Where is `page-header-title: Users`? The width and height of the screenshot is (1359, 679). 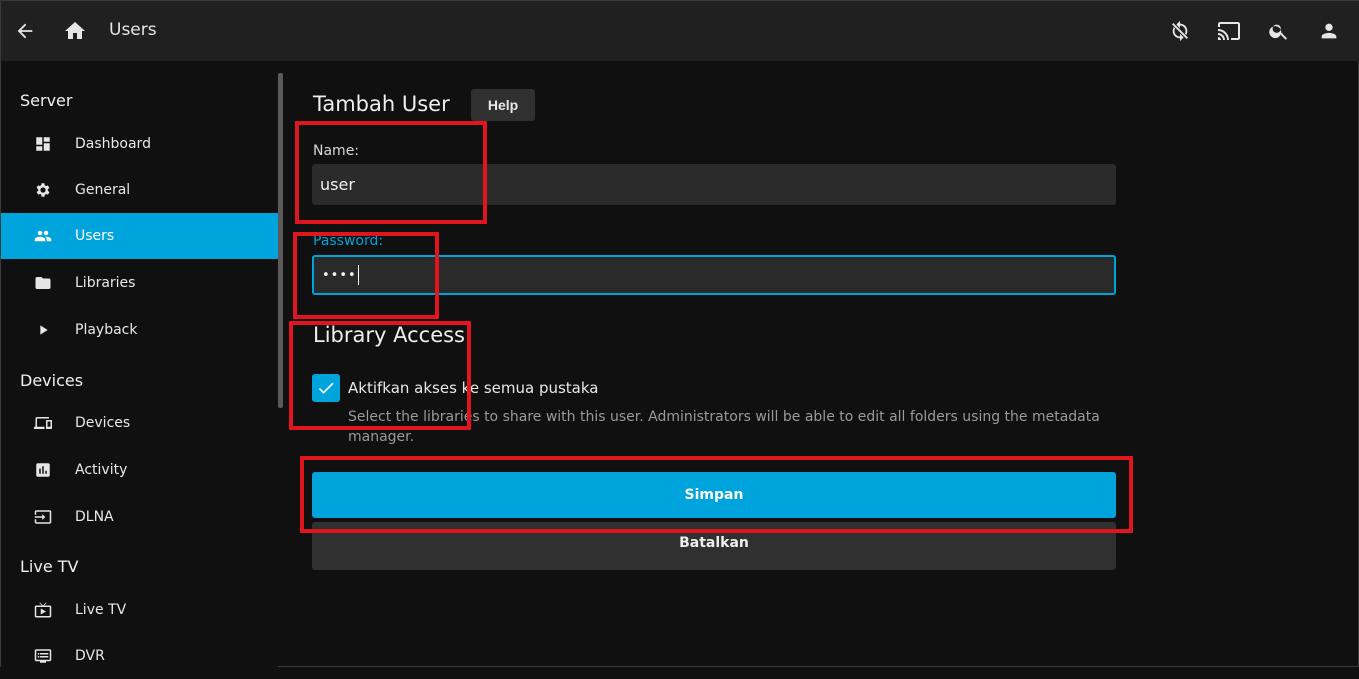
page-header-title: Users is located at coordinates (133, 30).